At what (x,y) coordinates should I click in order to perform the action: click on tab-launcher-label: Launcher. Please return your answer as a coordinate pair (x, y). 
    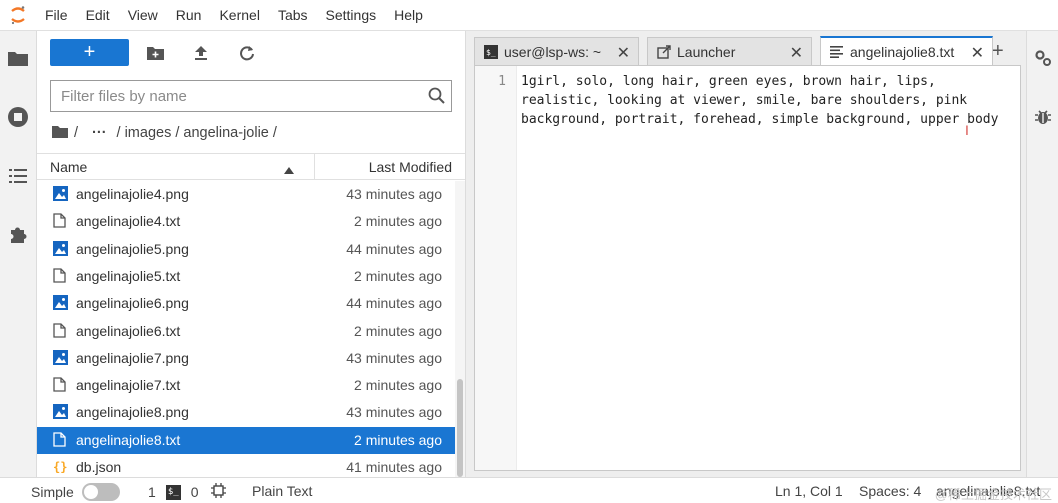
    Looking at the image, I should click on (706, 51).